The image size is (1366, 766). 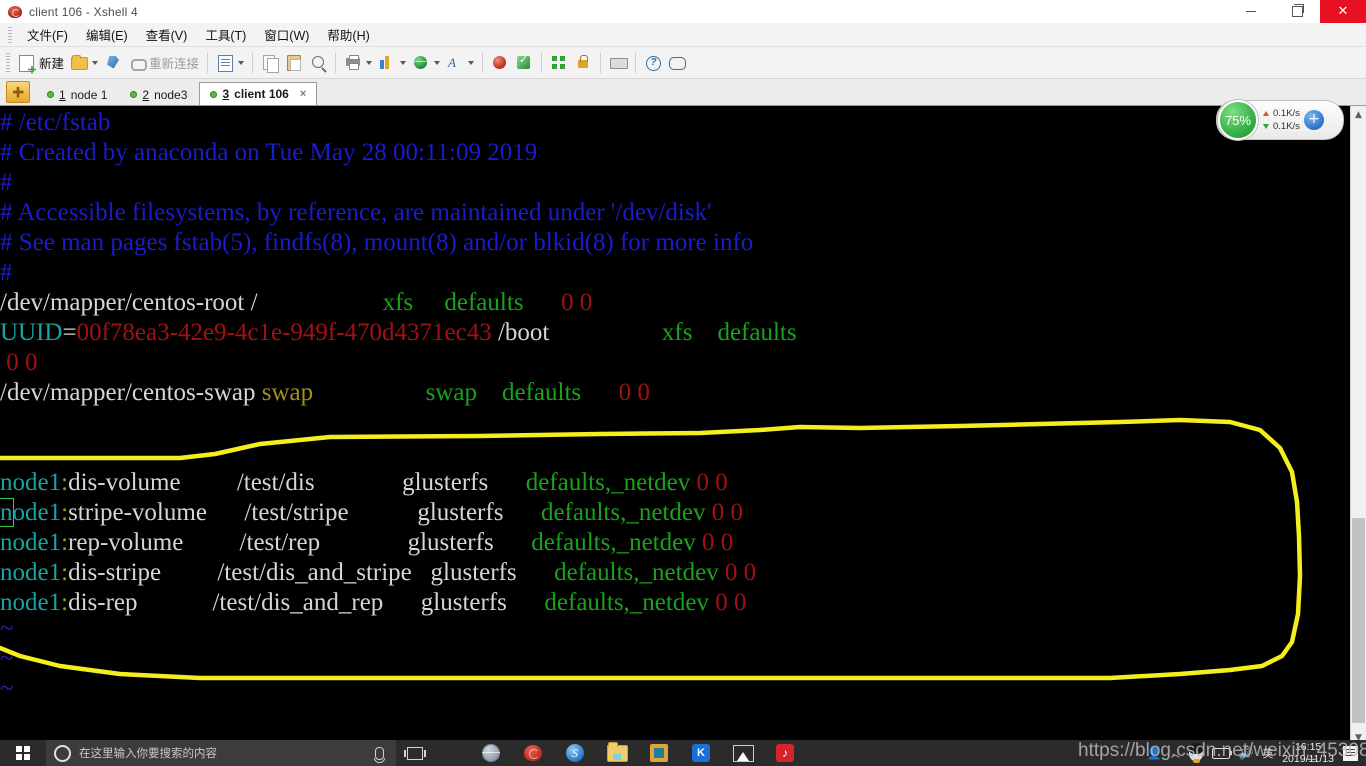 What do you see at coordinates (270, 63) in the screenshot?
I see `copy-button` at bounding box center [270, 63].